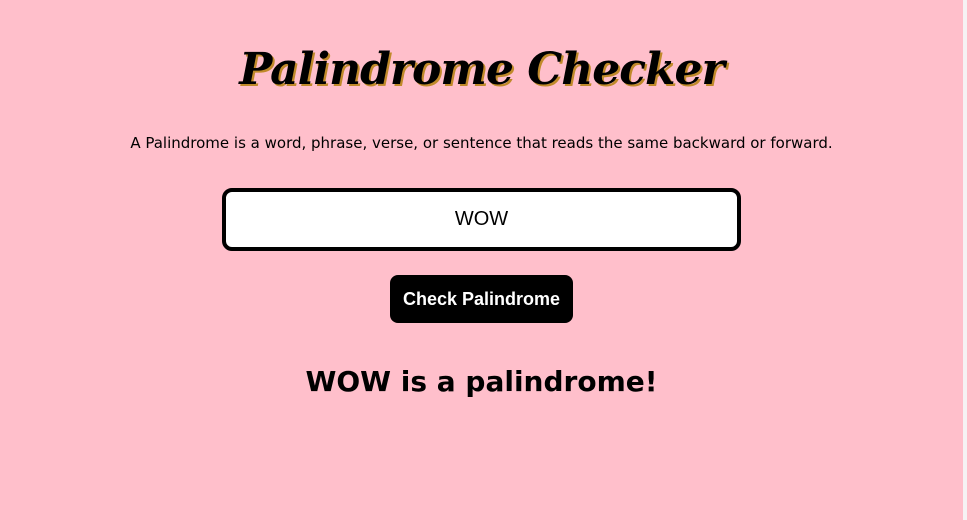 The width and height of the screenshot is (967, 520). What do you see at coordinates (481, 299) in the screenshot?
I see `check-palindrome-button: Check Palindrome` at bounding box center [481, 299].